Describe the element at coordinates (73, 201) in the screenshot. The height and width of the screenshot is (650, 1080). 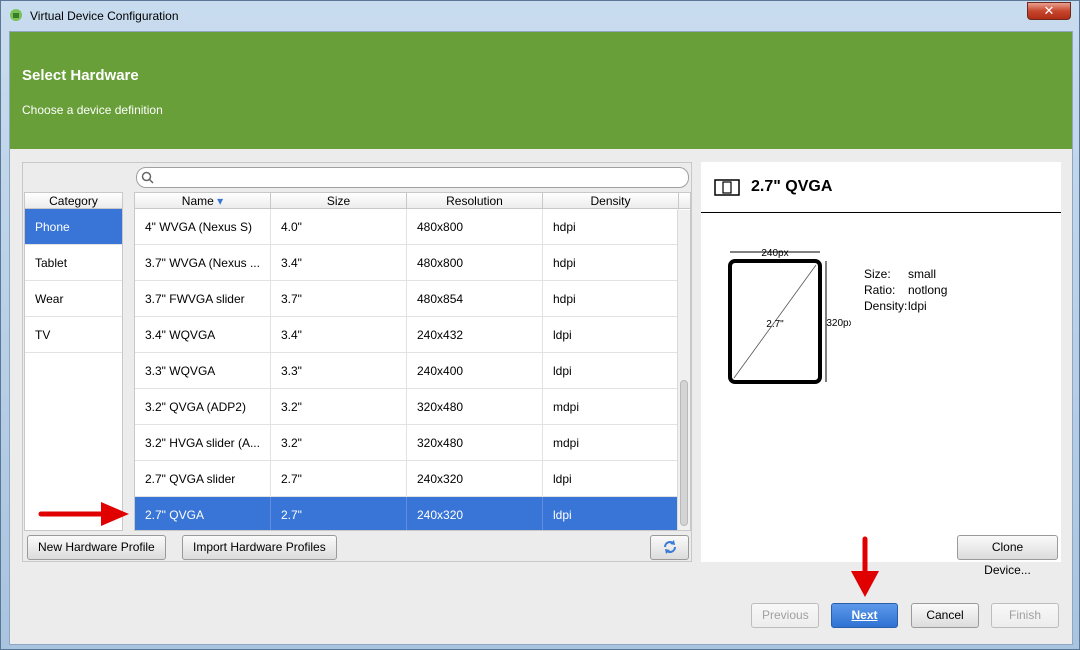
I see `category-header: Category` at that location.